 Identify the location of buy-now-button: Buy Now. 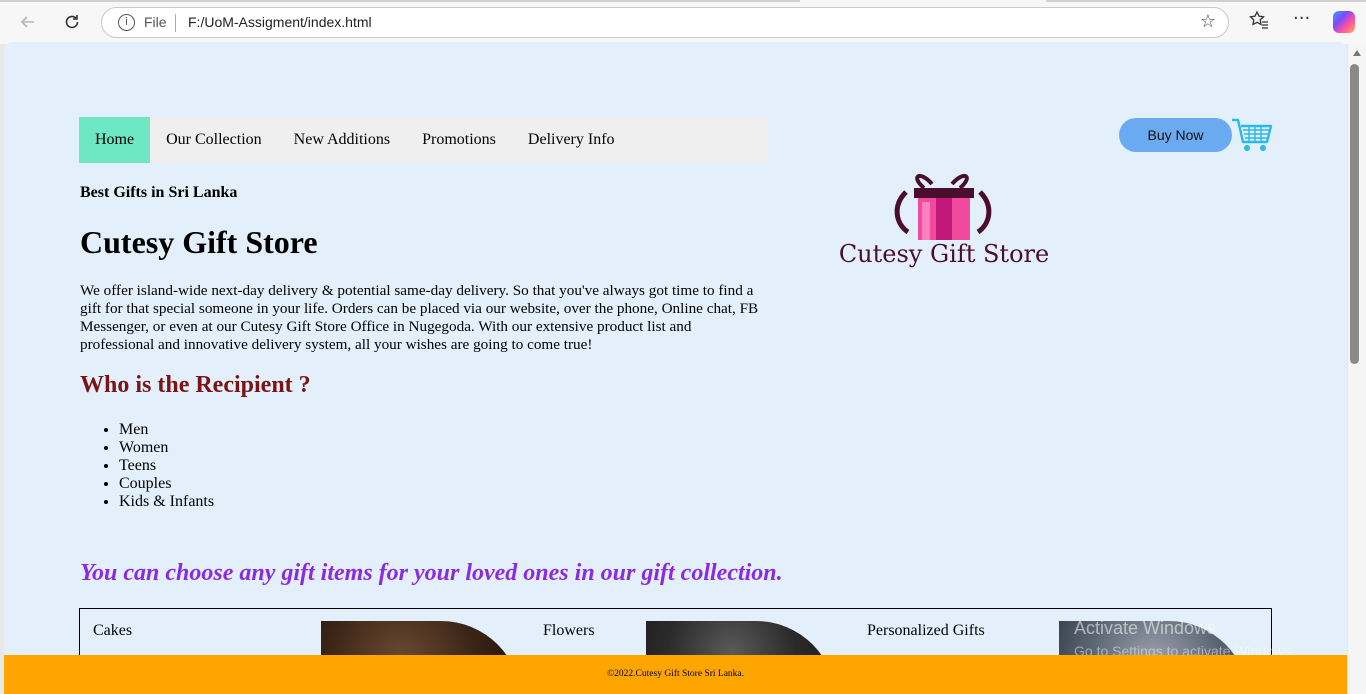
(1175, 135).